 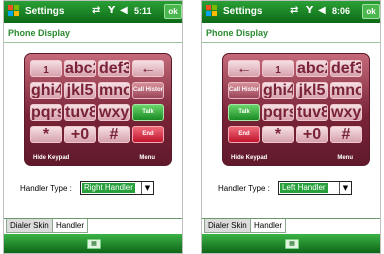 I want to click on handler-type-select: Right Handler ▼, so click(x=117, y=188).